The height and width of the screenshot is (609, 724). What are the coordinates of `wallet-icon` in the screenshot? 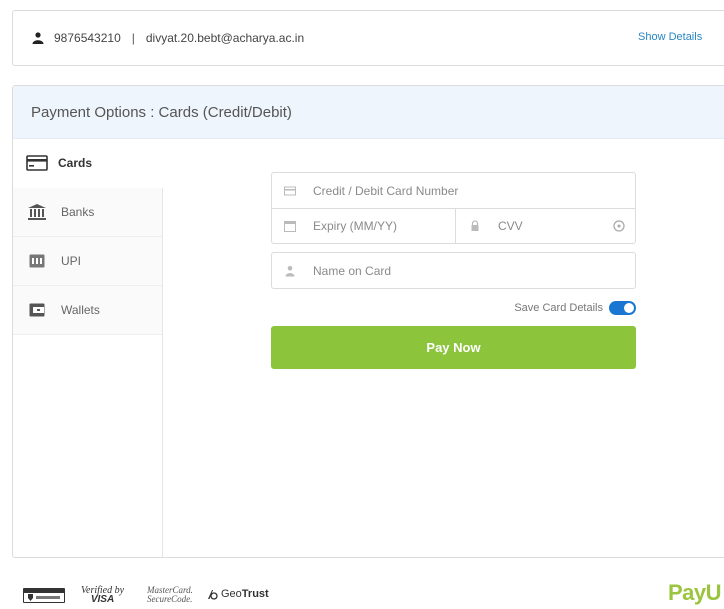 It's located at (37, 310).